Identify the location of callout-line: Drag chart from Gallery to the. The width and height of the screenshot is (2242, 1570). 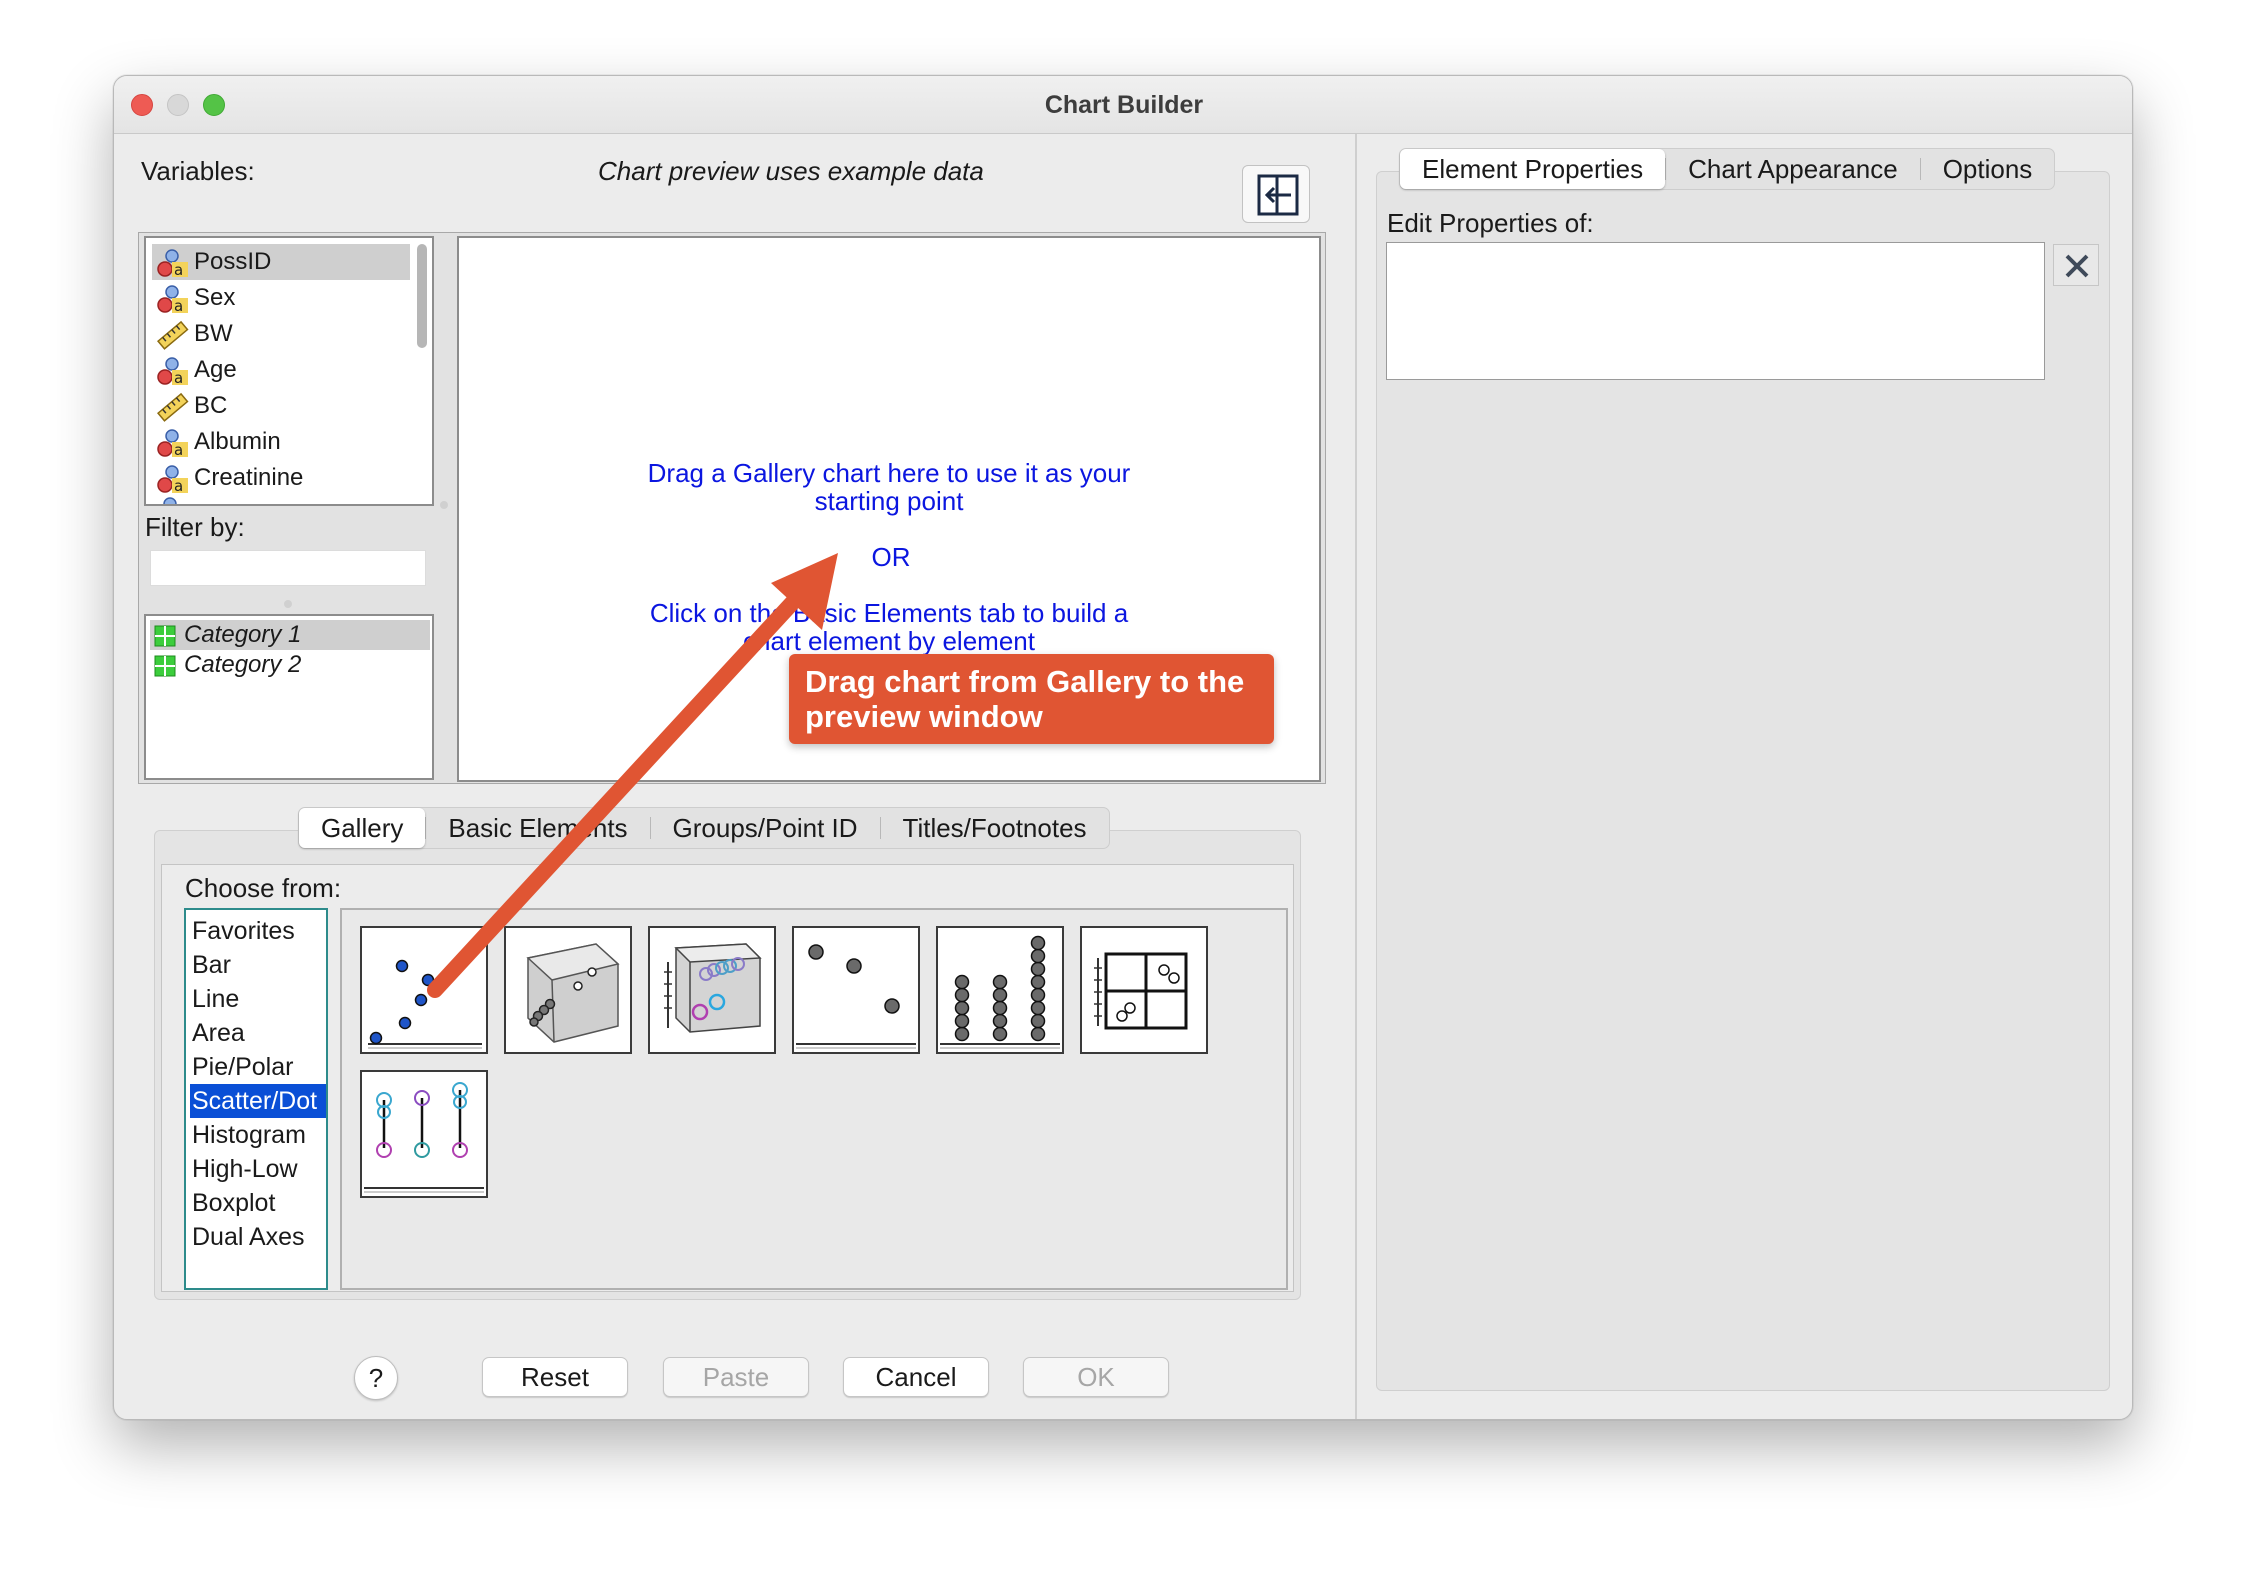
(1025, 681).